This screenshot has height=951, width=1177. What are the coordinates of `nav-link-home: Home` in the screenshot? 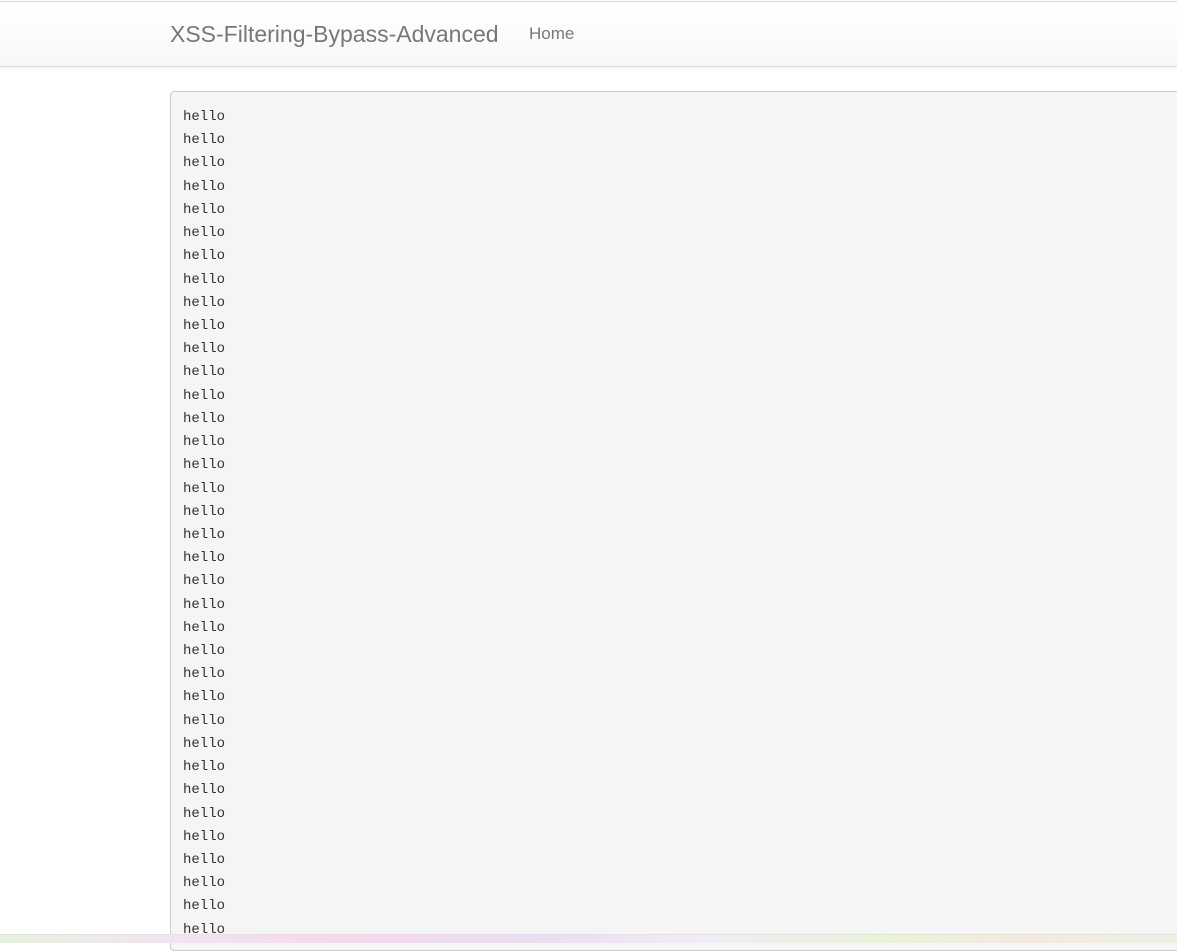 It's located at (551, 34).